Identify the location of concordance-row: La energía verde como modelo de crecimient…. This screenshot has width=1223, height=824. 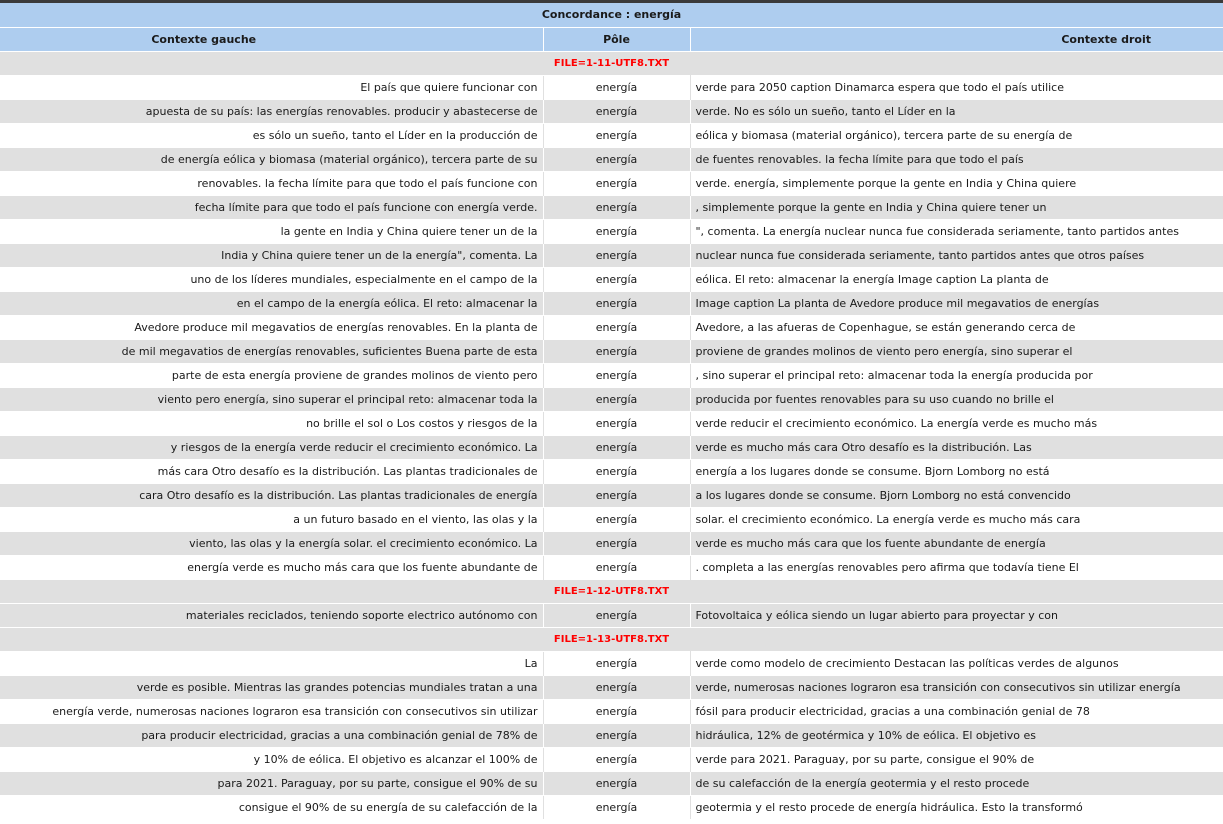
(611, 662).